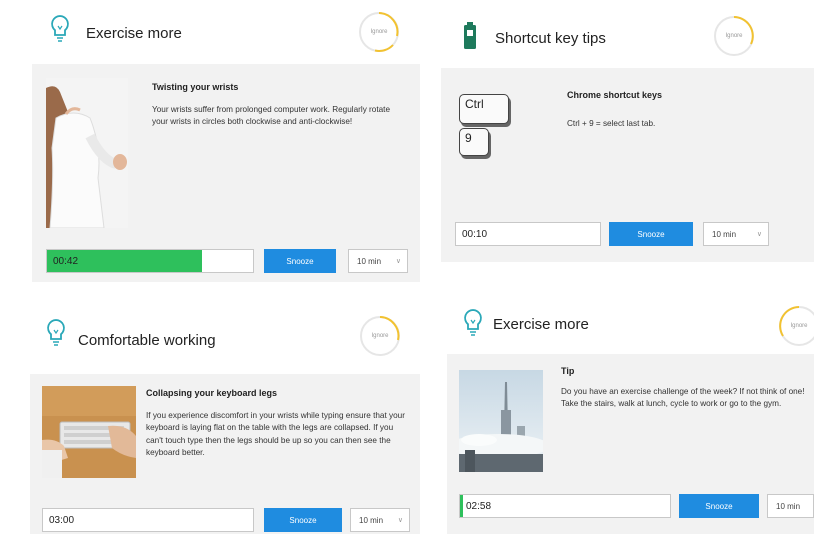 Image resolution: width=814 pixels, height=534 pixels. Describe the element at coordinates (479, 506) in the screenshot. I see `countdown-timer: 02:58` at that location.